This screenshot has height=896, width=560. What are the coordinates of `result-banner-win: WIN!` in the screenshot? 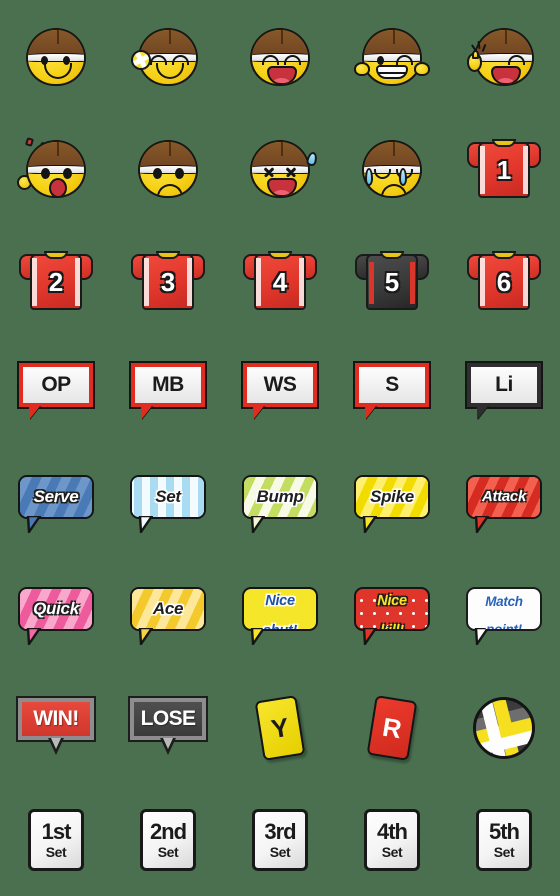 It's located at (56, 727).